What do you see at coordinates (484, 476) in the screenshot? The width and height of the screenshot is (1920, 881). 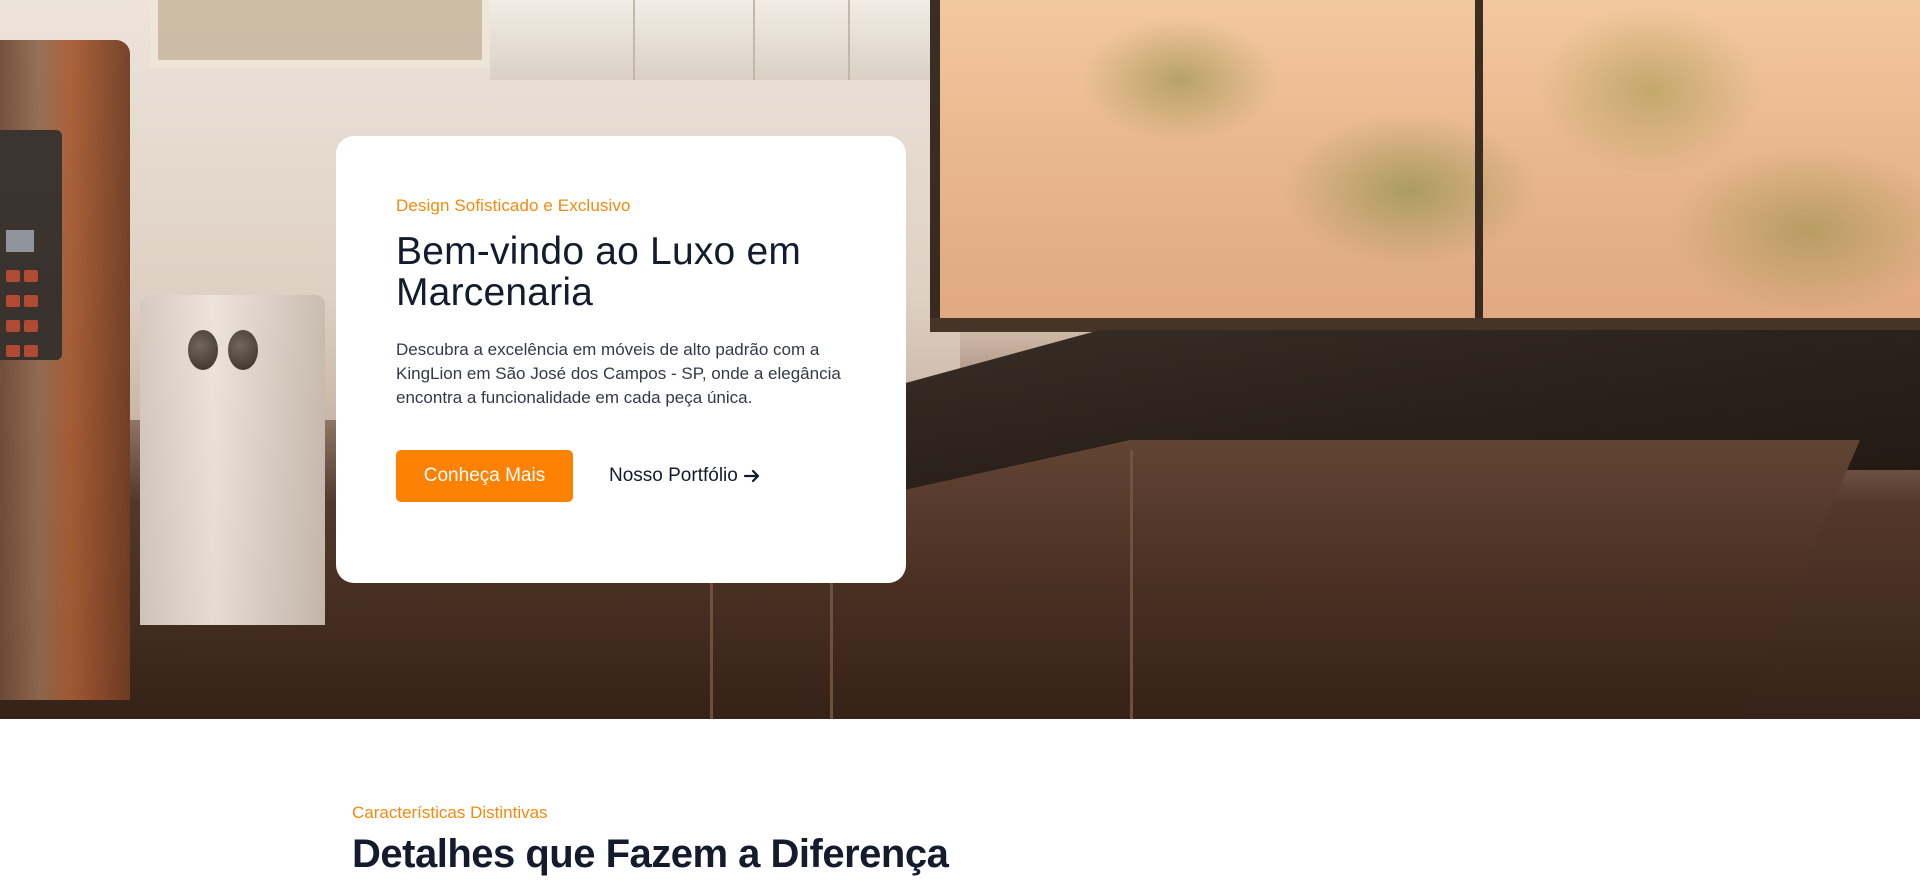 I see `learn-more-button: Conheça Mais` at bounding box center [484, 476].